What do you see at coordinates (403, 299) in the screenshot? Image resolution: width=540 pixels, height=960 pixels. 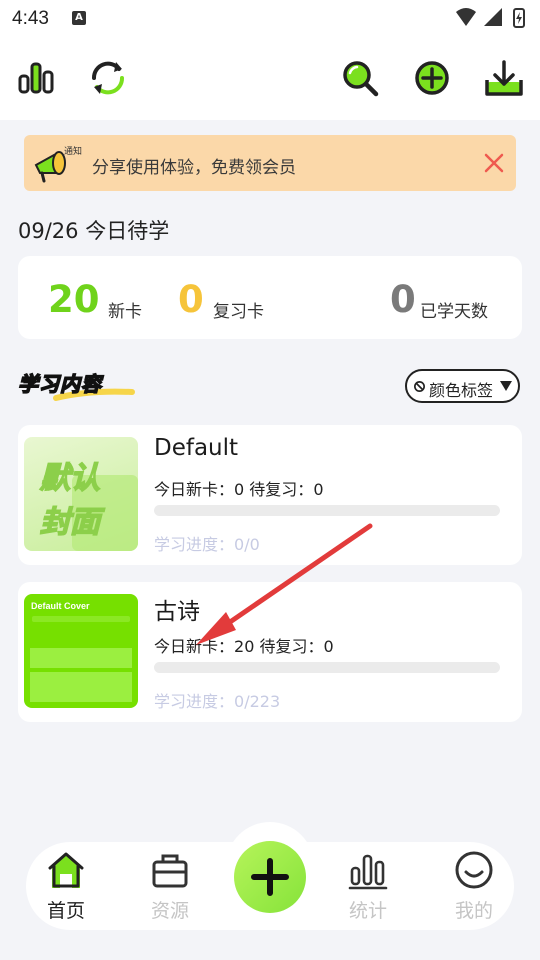 I see `study-days-count: 0` at bounding box center [403, 299].